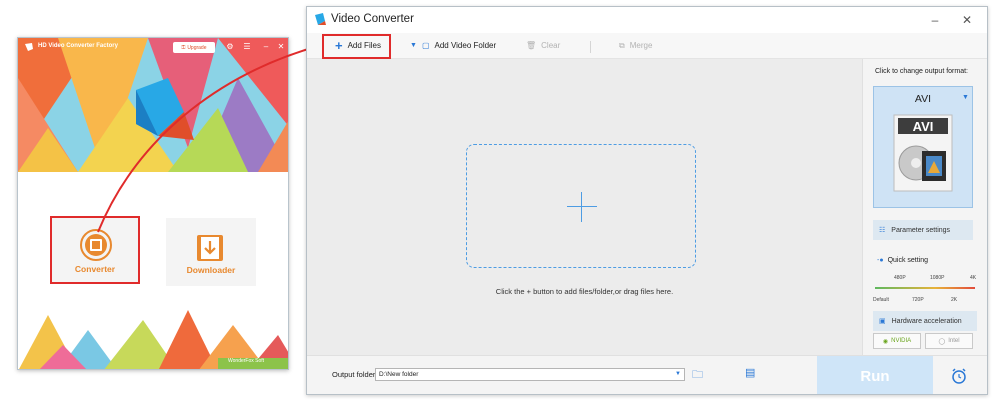  I want to click on alarm-clock-icon, so click(959, 376).